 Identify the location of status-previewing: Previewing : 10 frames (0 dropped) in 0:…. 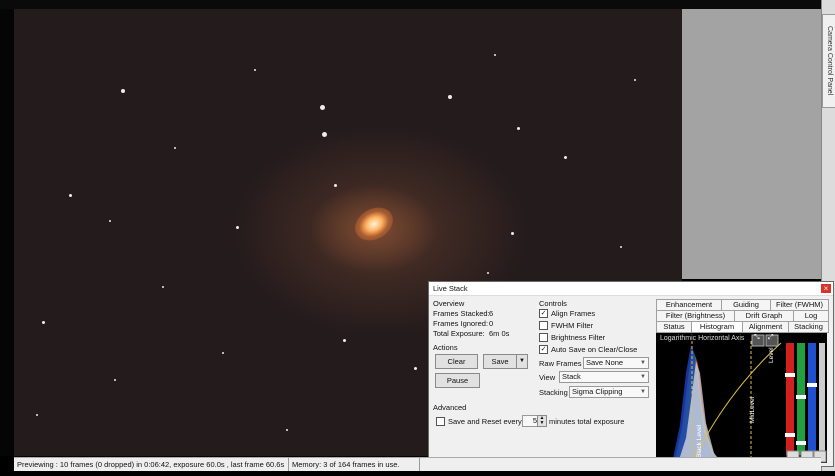
(151, 465).